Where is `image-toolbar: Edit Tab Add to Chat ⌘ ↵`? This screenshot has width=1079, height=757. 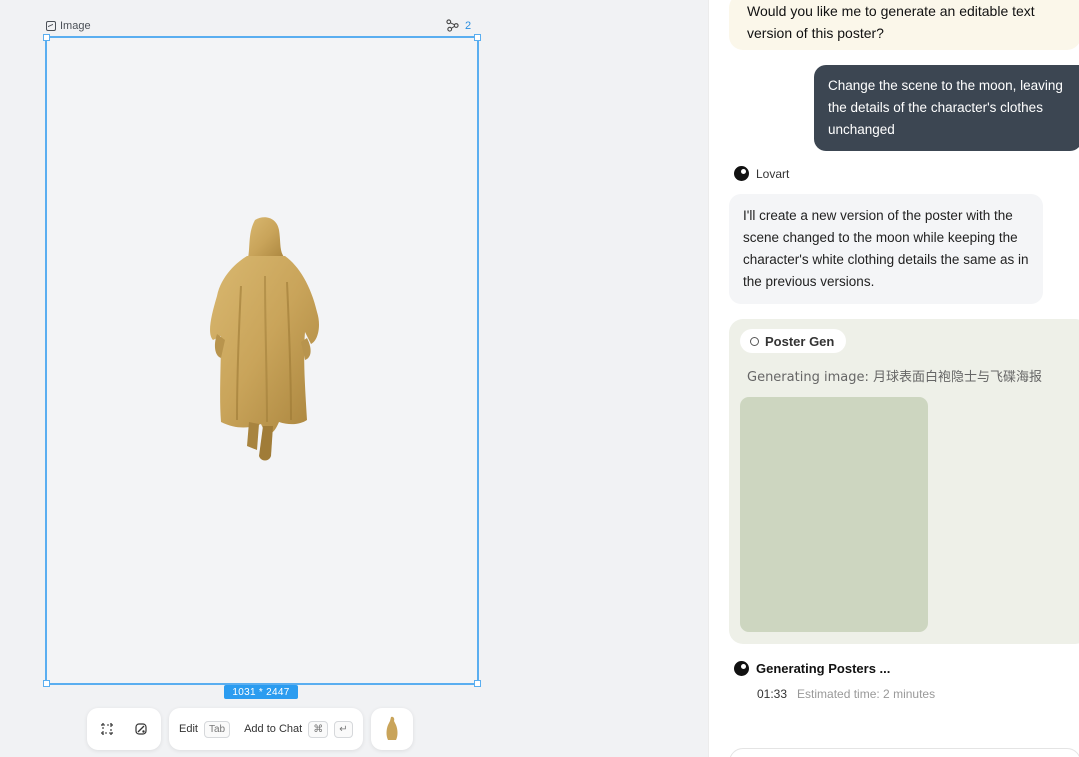
image-toolbar: Edit Tab Add to Chat ⌘ ↵ is located at coordinates (250, 729).